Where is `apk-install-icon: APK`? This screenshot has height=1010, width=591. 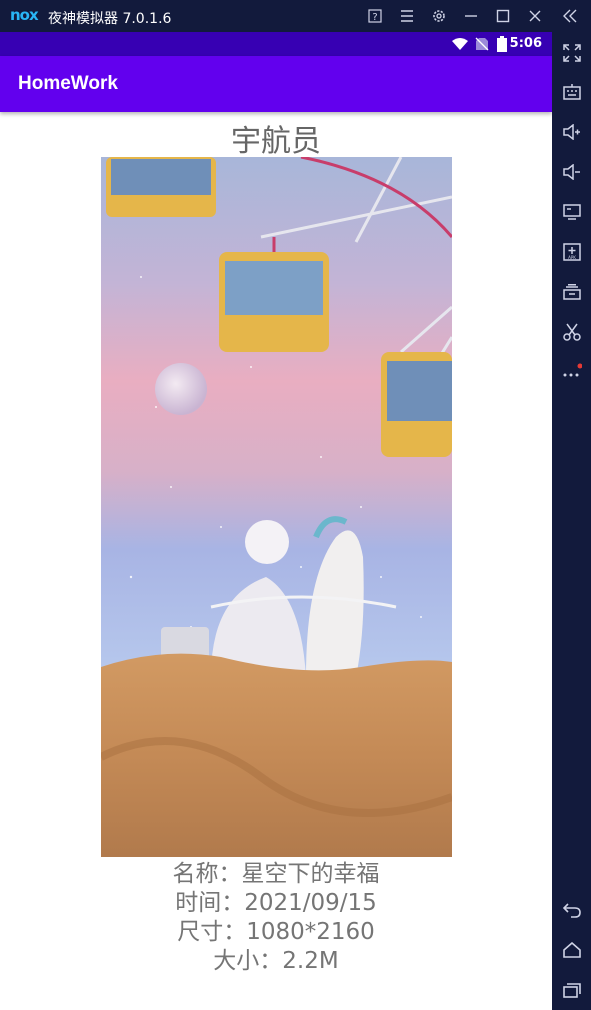 apk-install-icon: APK is located at coordinates (571, 251).